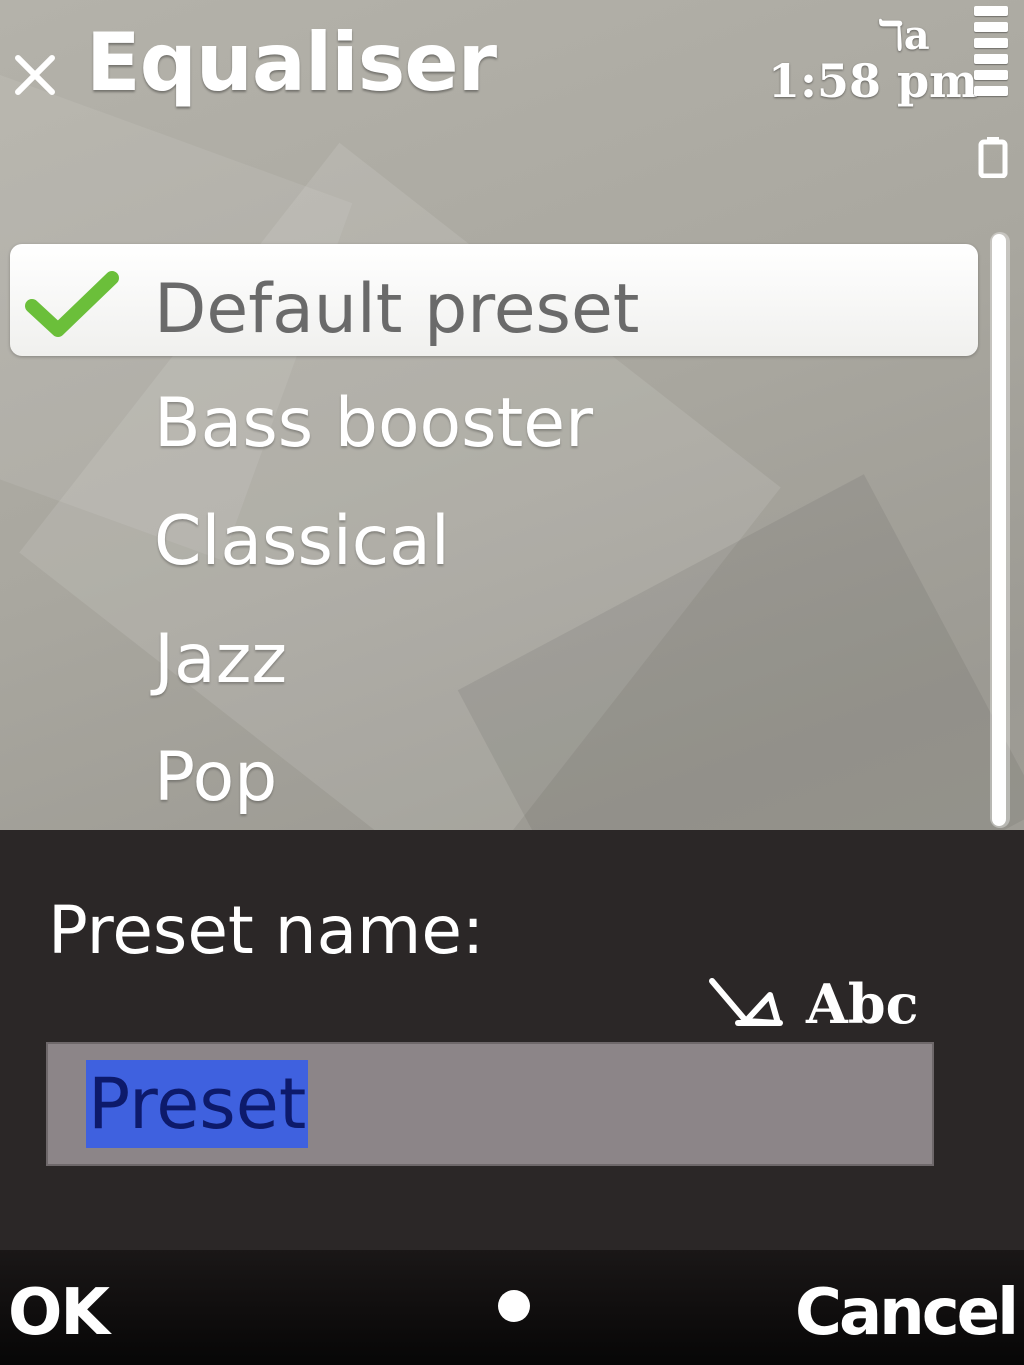  I want to click on preset-name-value: Preset, so click(197, 1104).